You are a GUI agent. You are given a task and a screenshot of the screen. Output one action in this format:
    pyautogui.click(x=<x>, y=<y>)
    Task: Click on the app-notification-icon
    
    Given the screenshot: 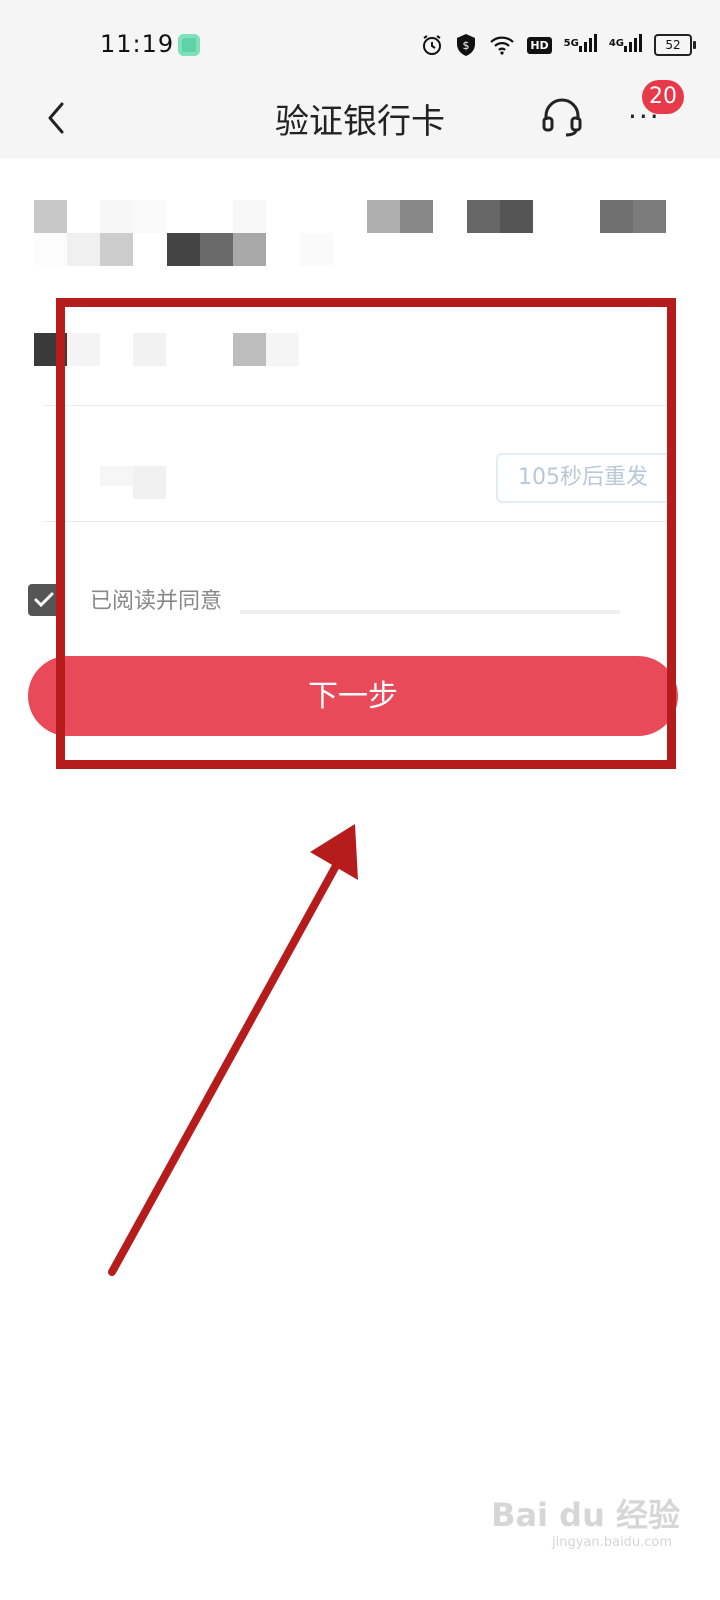 What is the action you would take?
    pyautogui.click(x=189, y=45)
    